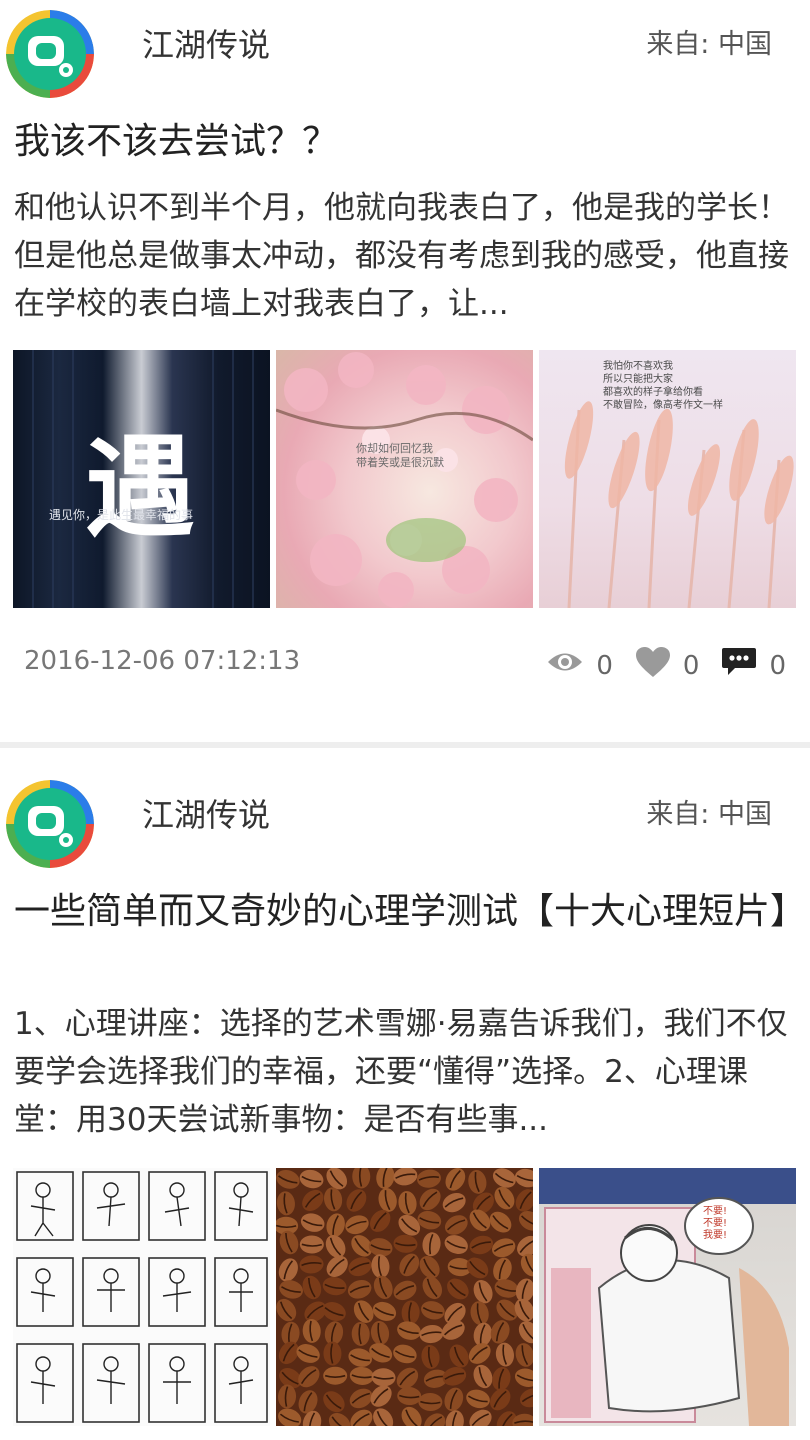 The width and height of the screenshot is (810, 1440). I want to click on comments-count: 0, so click(777, 665).